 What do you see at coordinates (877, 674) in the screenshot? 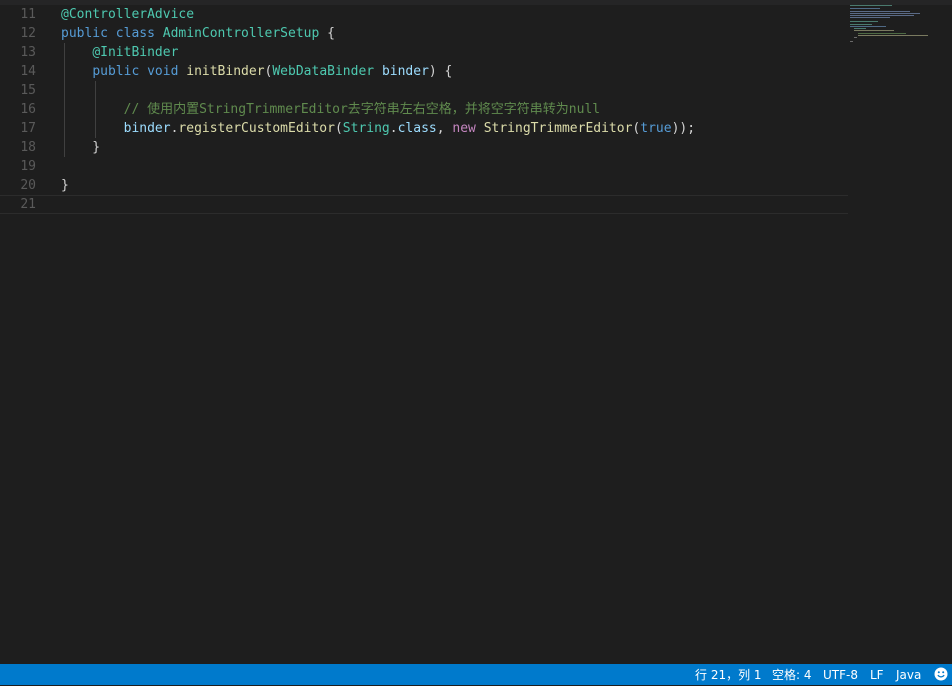
I see `end-of-line: LF` at bounding box center [877, 674].